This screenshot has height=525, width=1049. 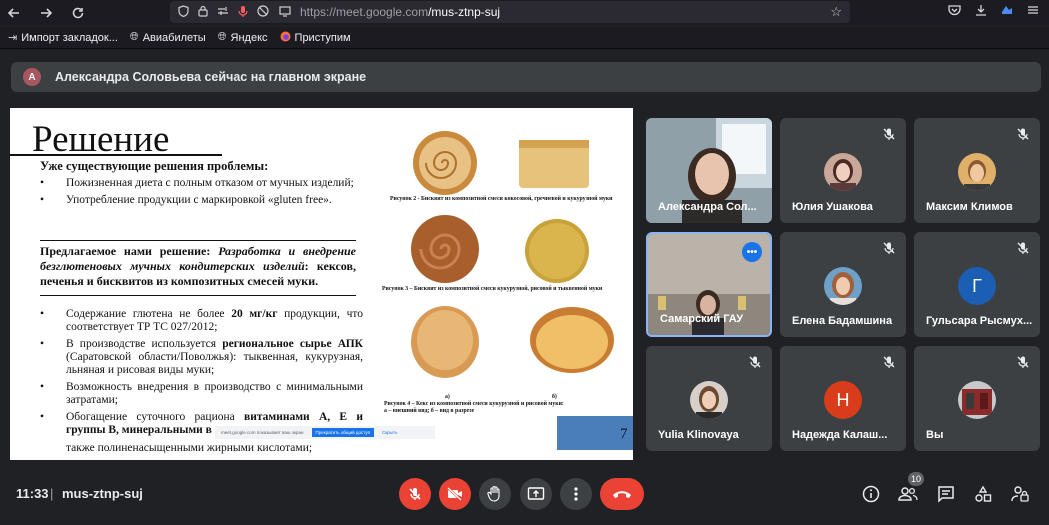 I want to click on more-options-icon: •••, so click(x=752, y=252).